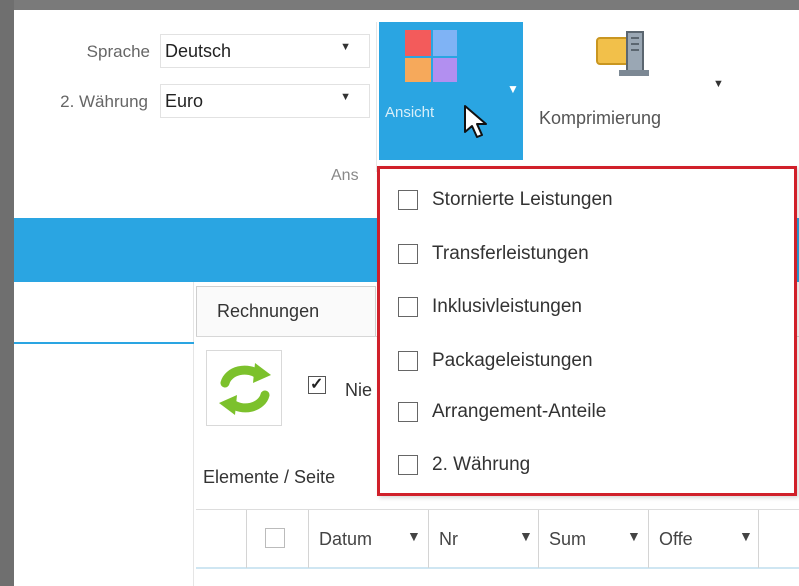  I want to click on language-value: Deutsch, so click(198, 51).